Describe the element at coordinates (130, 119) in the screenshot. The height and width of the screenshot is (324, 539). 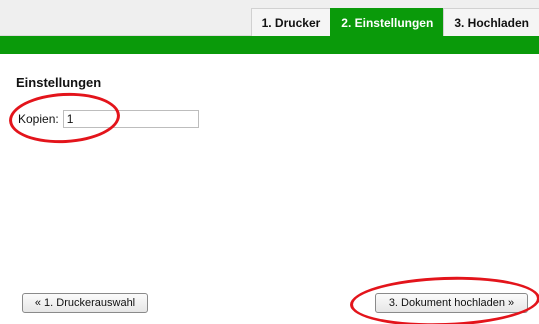
I see `copies-input` at that location.